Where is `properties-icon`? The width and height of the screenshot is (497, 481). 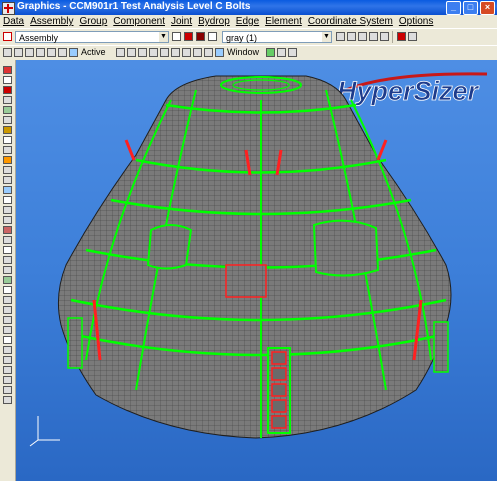
properties-icon is located at coordinates (384, 36).